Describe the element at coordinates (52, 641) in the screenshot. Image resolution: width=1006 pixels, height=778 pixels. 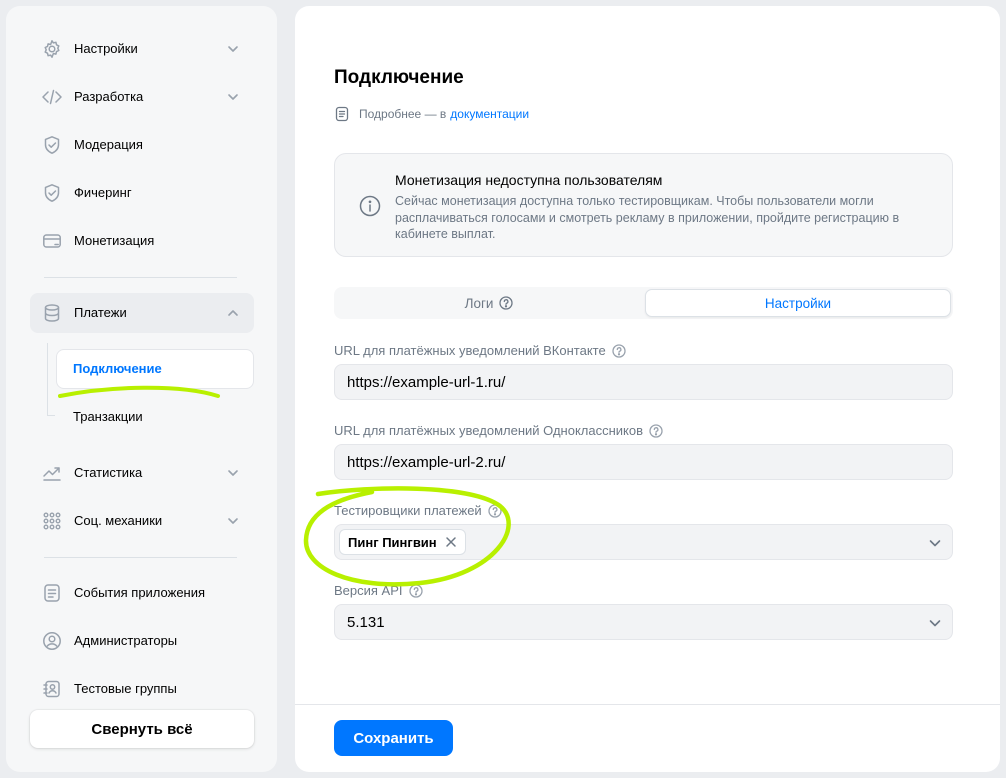
I see `user-icon` at that location.